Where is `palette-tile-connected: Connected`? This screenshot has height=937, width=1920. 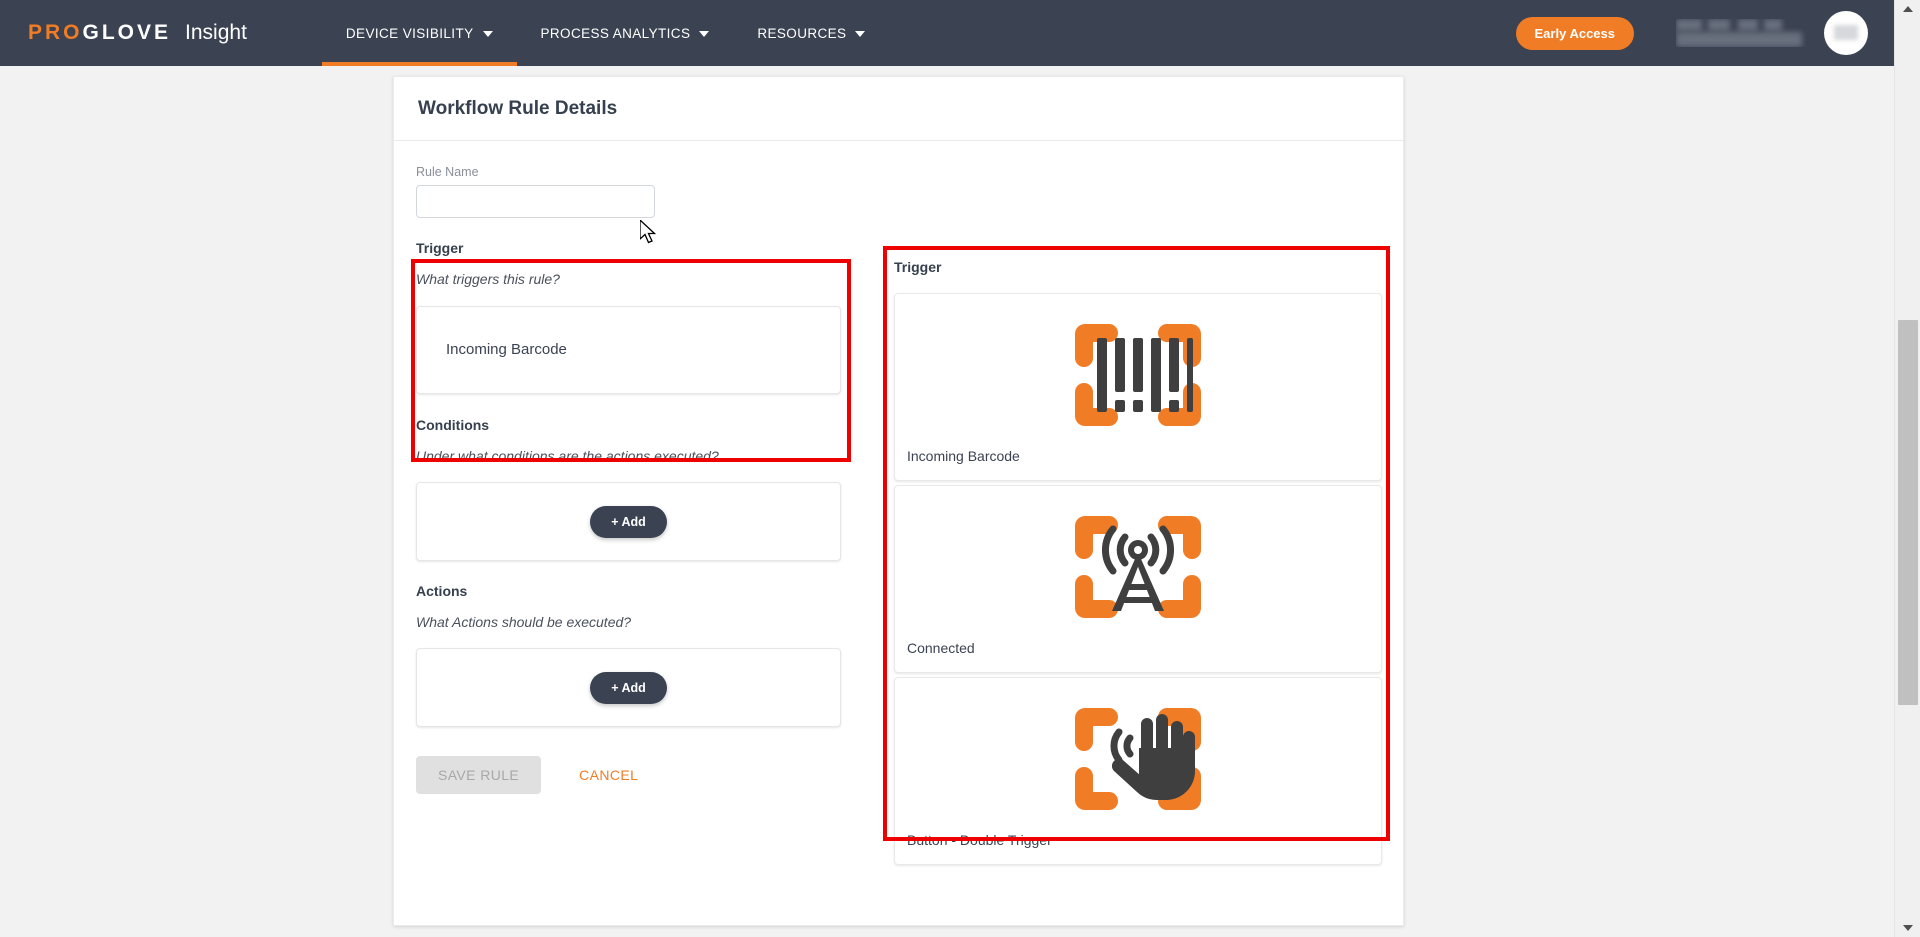 palette-tile-connected: Connected is located at coordinates (1138, 579).